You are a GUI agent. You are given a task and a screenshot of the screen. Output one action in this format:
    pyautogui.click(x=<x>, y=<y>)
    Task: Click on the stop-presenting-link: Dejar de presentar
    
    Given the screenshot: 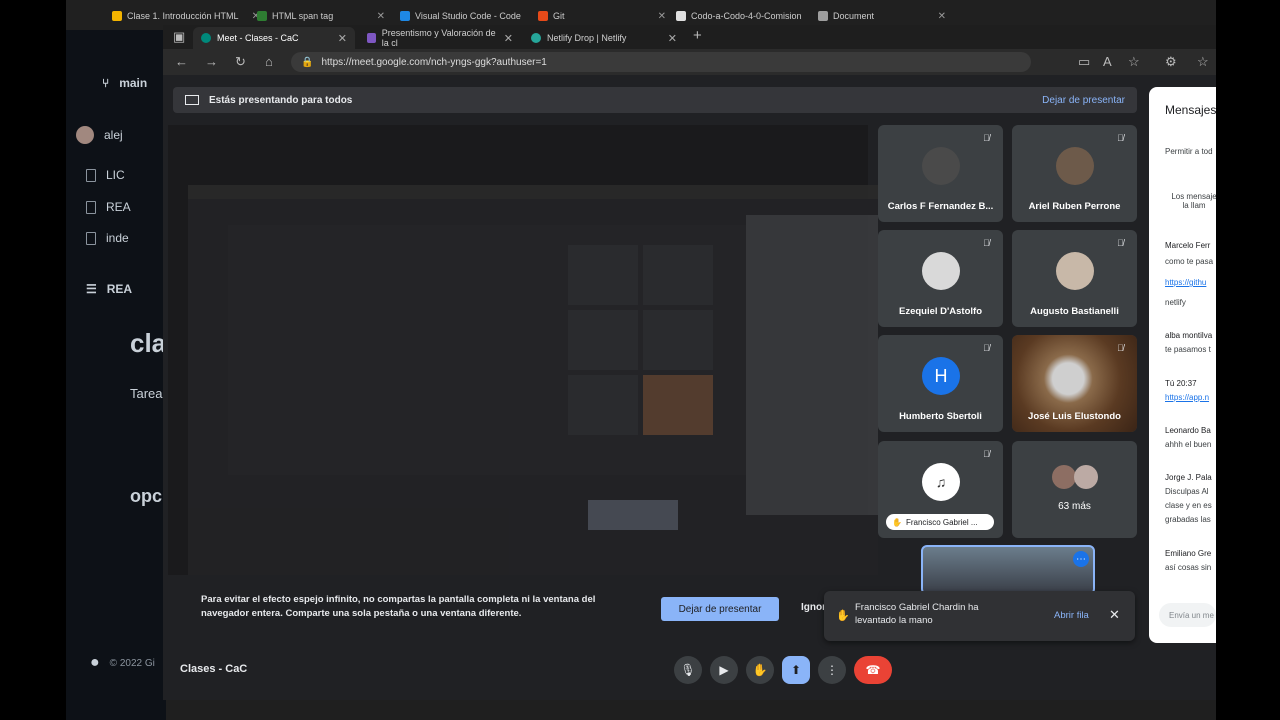 What is the action you would take?
    pyautogui.click(x=1083, y=100)
    